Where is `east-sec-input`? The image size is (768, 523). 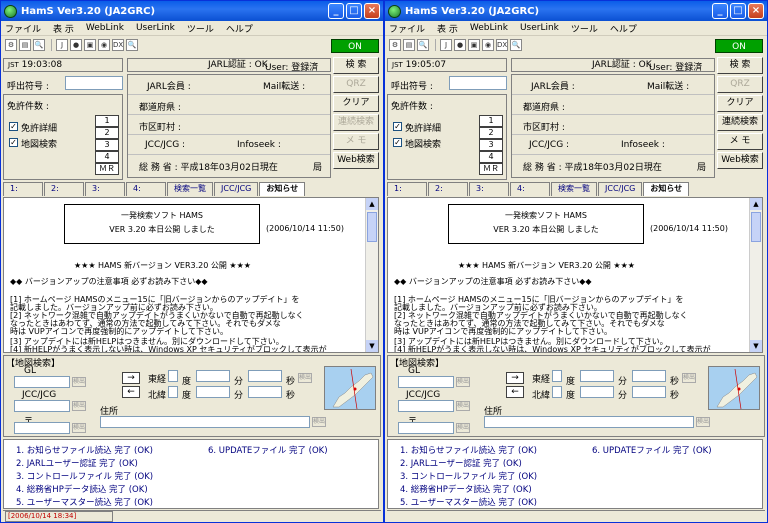 east-sec-input is located at coordinates (649, 376).